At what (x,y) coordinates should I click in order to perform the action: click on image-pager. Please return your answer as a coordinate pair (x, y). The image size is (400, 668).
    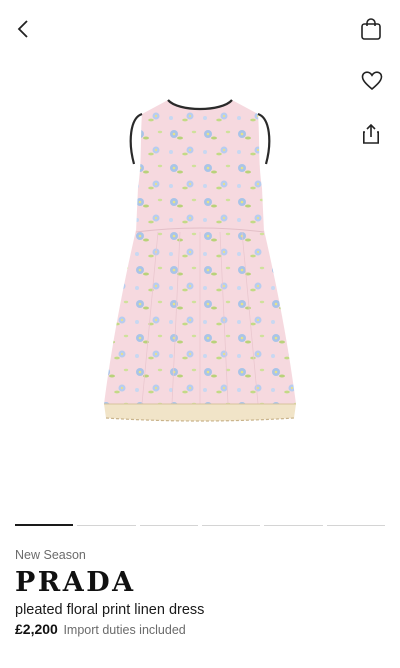
    Looking at the image, I should click on (200, 525).